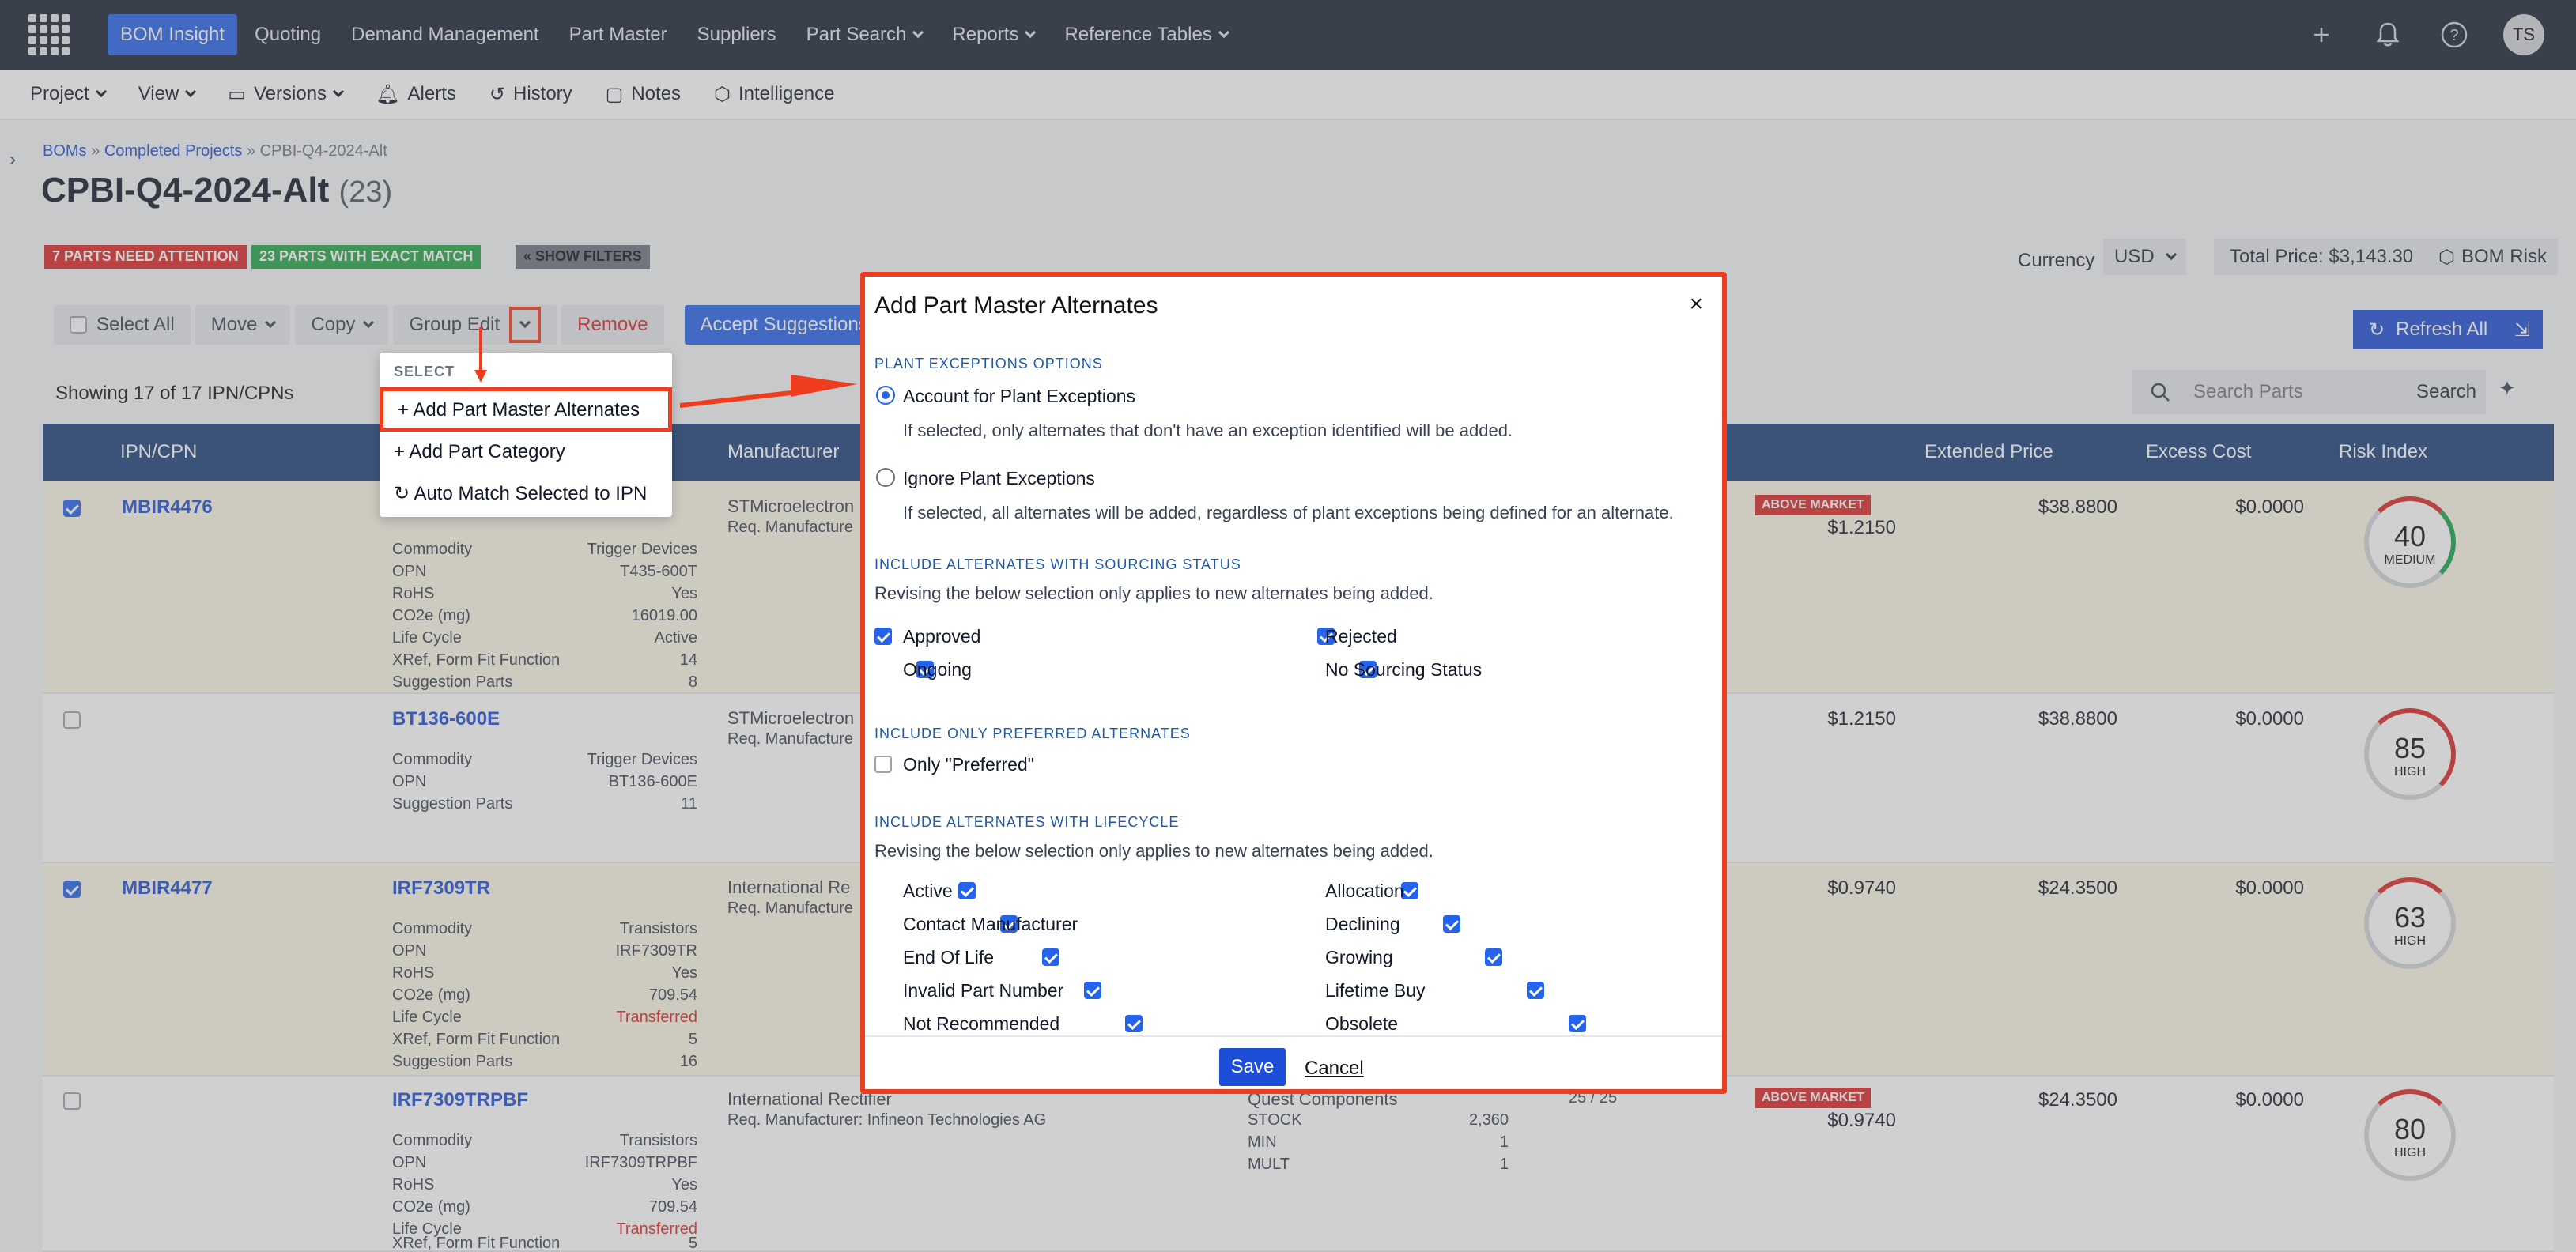  I want to click on checkbox-end-of-life, so click(1050, 957).